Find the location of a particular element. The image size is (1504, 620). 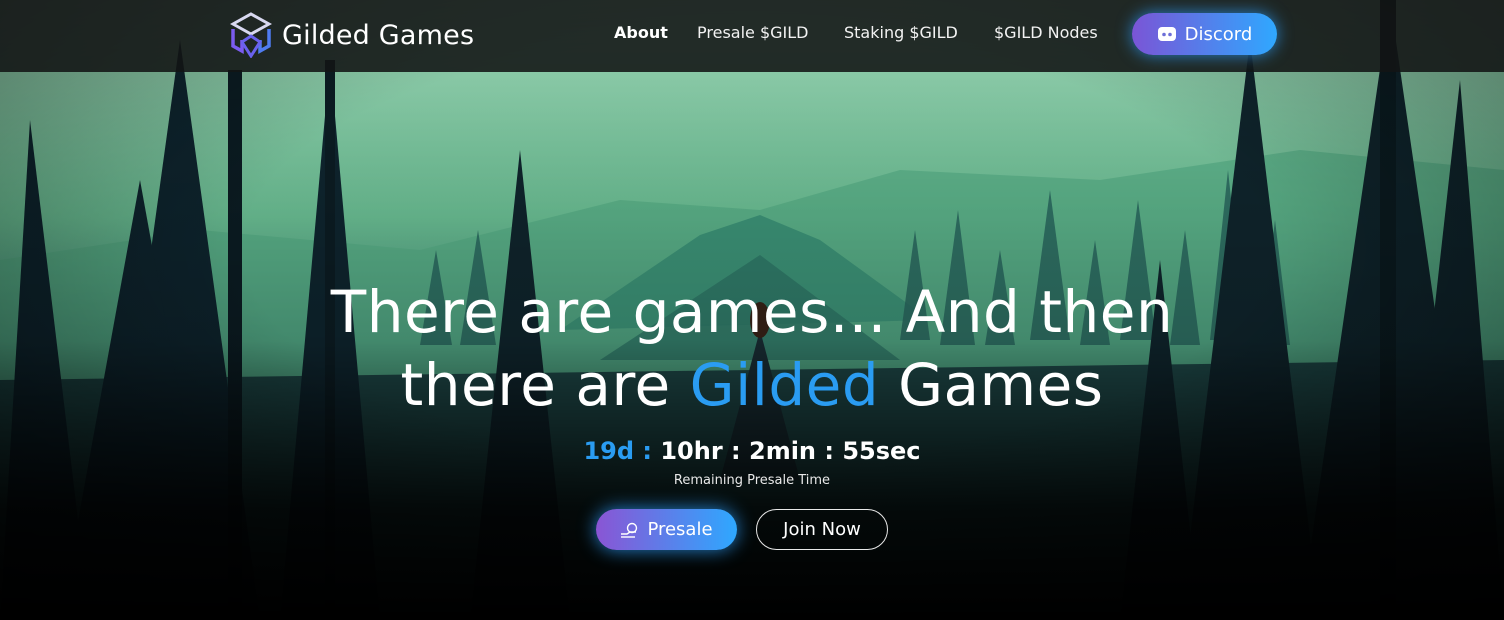

discord-icon is located at coordinates (1166, 34).